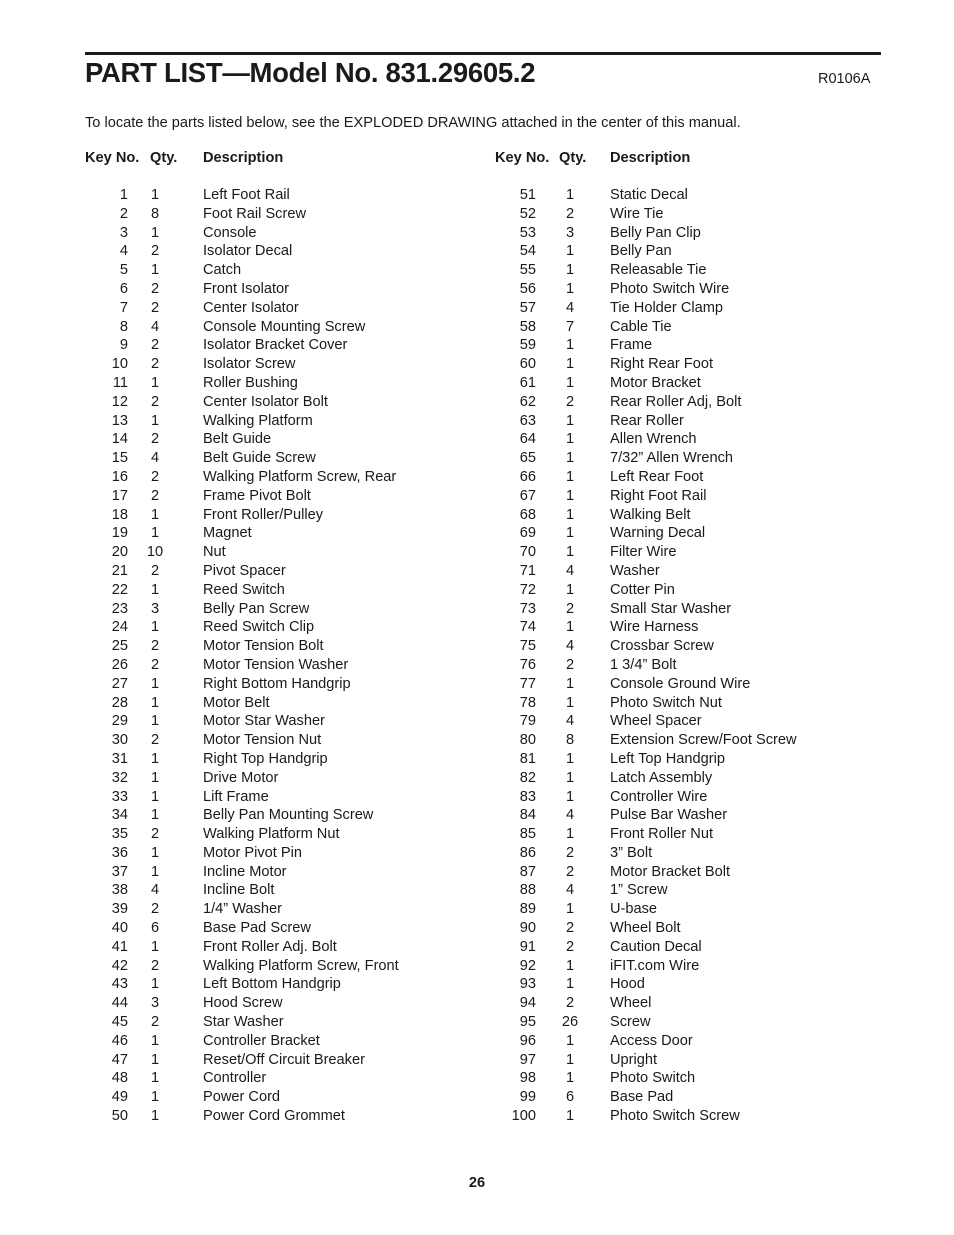 The image size is (954, 1235). Describe the element at coordinates (257, 928) in the screenshot. I see `cell-description: Base Pad Screw` at that location.